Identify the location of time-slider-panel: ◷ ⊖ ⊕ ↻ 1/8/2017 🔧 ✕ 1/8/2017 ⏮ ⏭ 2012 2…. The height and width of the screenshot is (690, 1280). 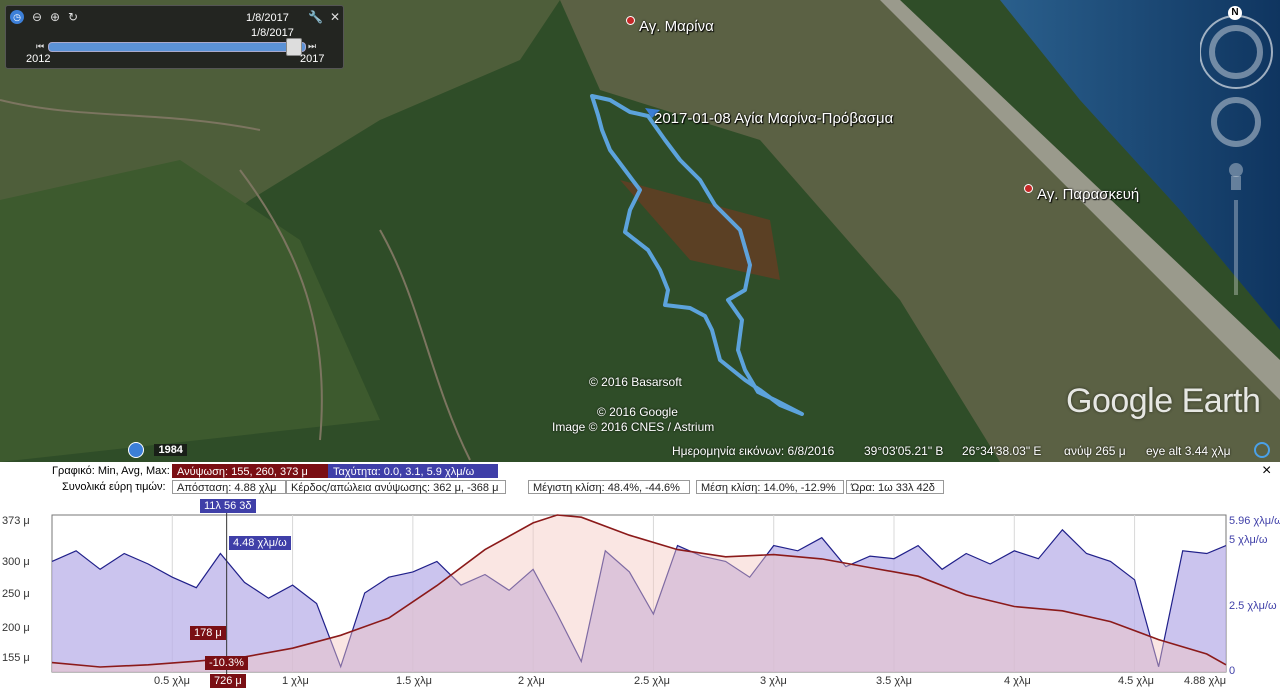
(174, 37).